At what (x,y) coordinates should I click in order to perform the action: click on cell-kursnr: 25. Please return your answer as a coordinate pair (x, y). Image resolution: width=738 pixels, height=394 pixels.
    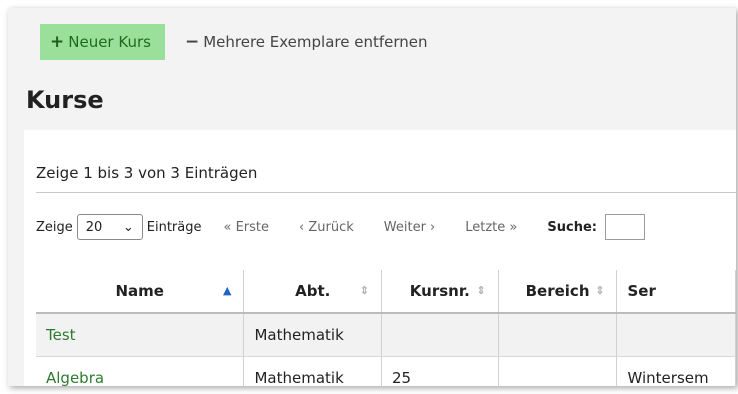
    Looking at the image, I should click on (440, 371).